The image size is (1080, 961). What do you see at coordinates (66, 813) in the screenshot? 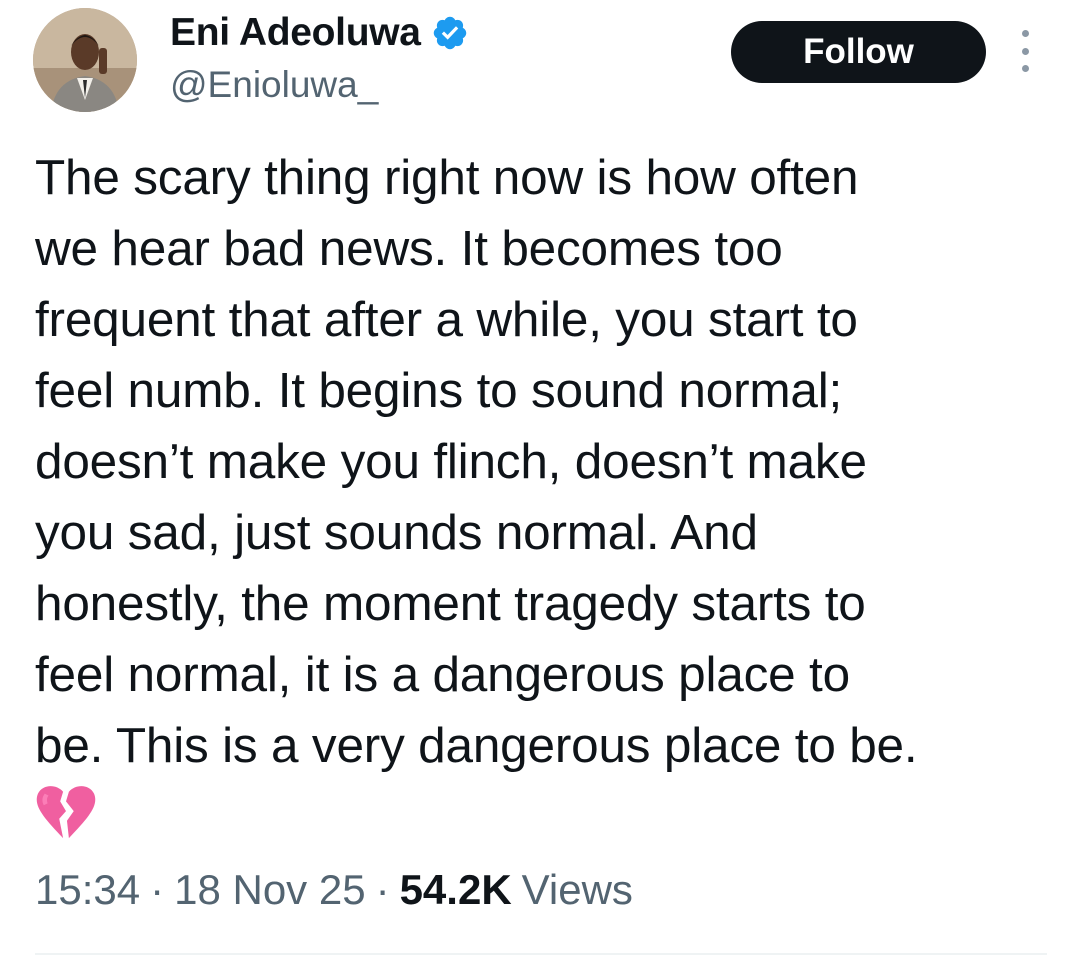
I see `broken-heart-icon` at bounding box center [66, 813].